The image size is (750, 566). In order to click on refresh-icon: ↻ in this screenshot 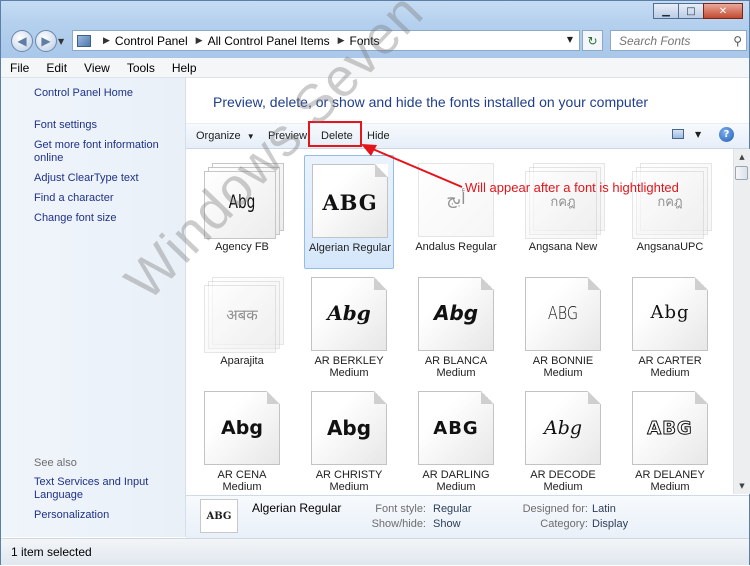, I will do `click(592, 40)`.